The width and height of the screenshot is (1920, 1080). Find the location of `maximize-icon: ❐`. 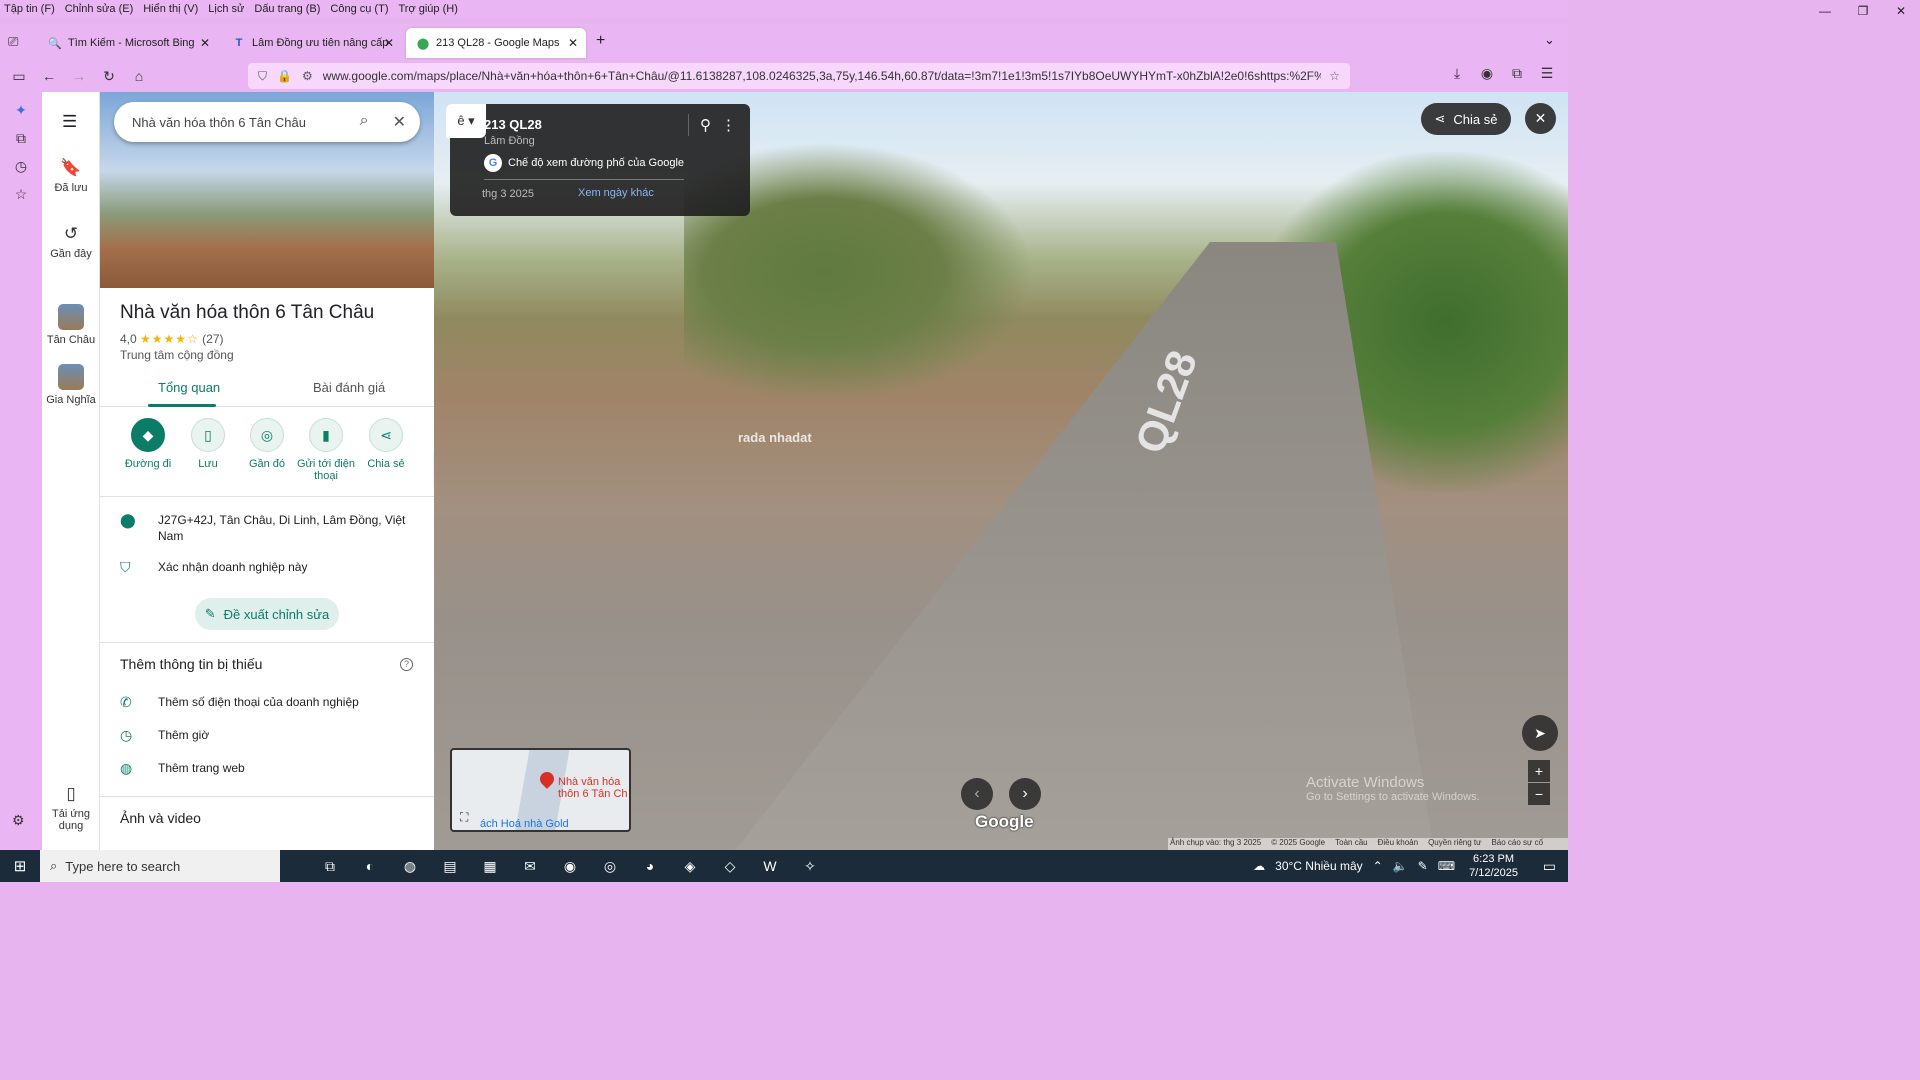

maximize-icon: ❐ is located at coordinates (1863, 12).